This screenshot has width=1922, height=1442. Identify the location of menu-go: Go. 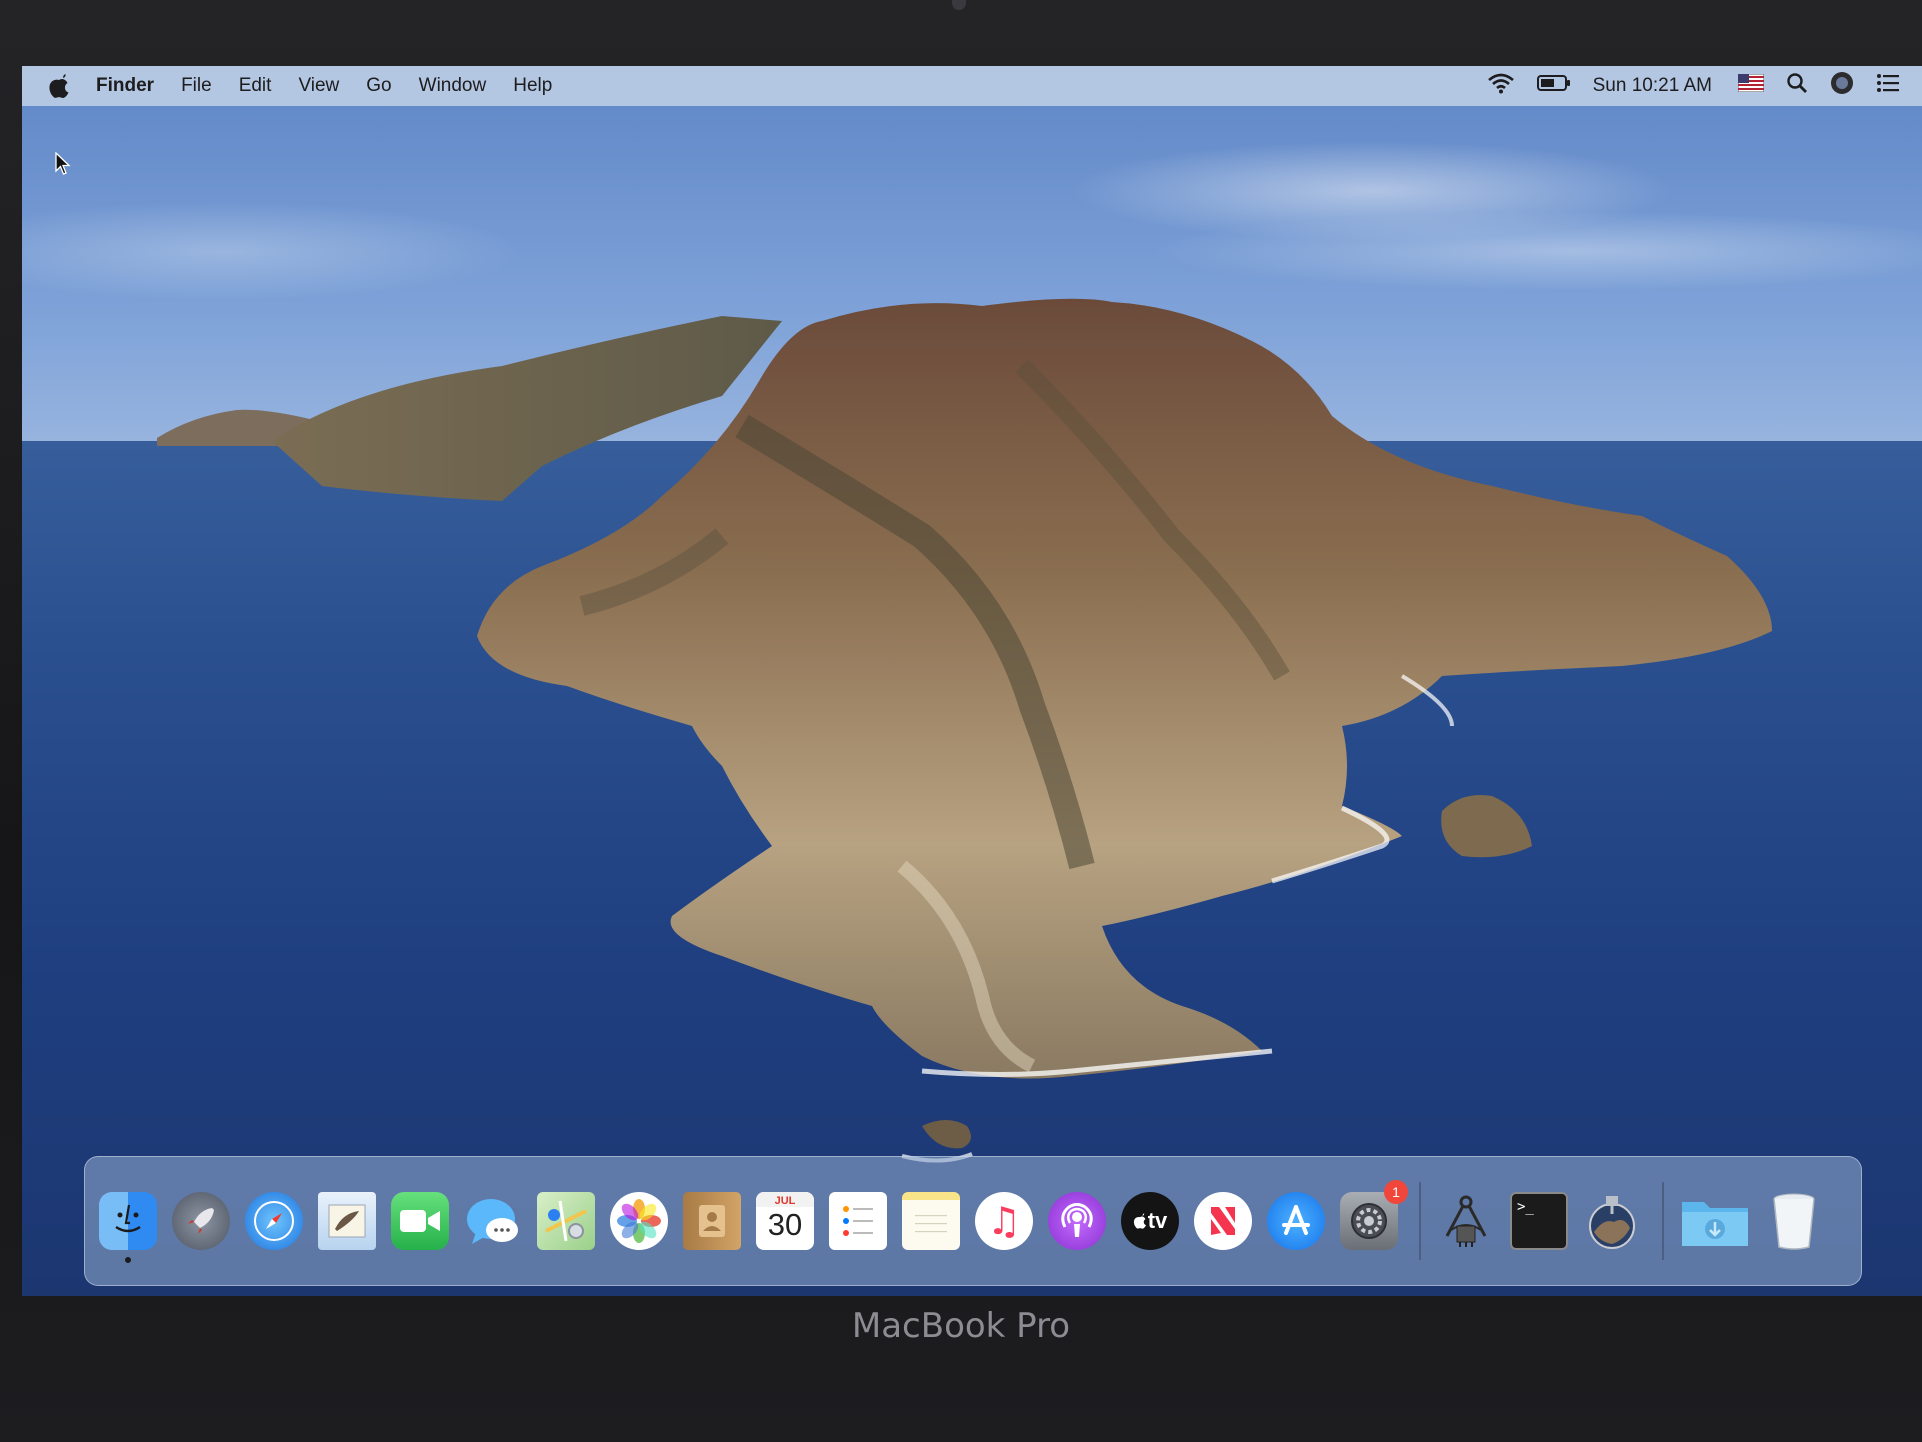
(378, 86).